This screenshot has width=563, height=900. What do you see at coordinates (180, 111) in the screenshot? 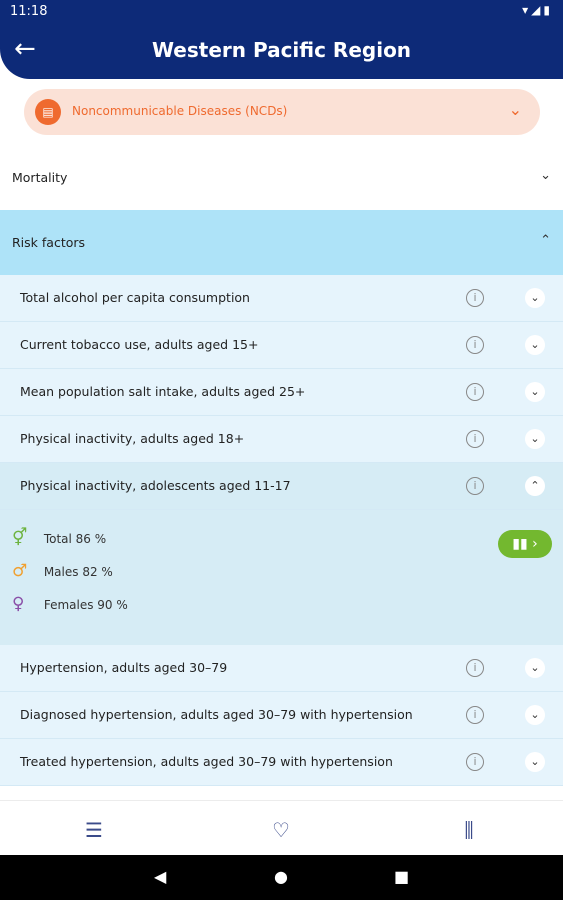
I see `category-label: Noncommunicable Diseases (NCDs)` at bounding box center [180, 111].